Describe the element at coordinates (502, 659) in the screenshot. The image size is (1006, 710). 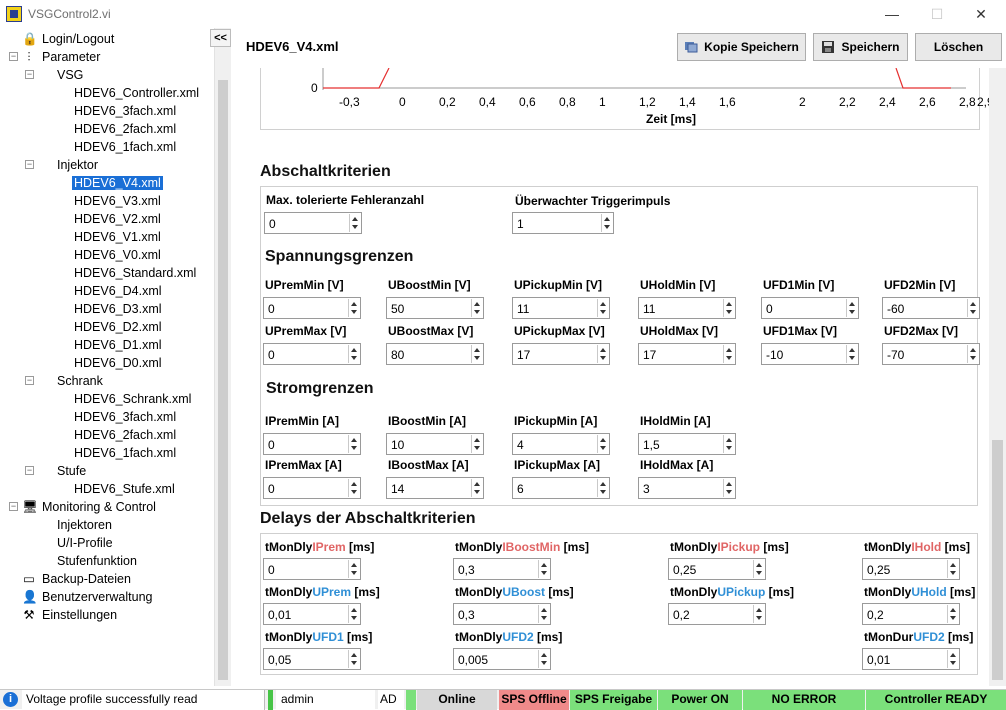
I see `delay-row3-1-input: 0,005` at that location.